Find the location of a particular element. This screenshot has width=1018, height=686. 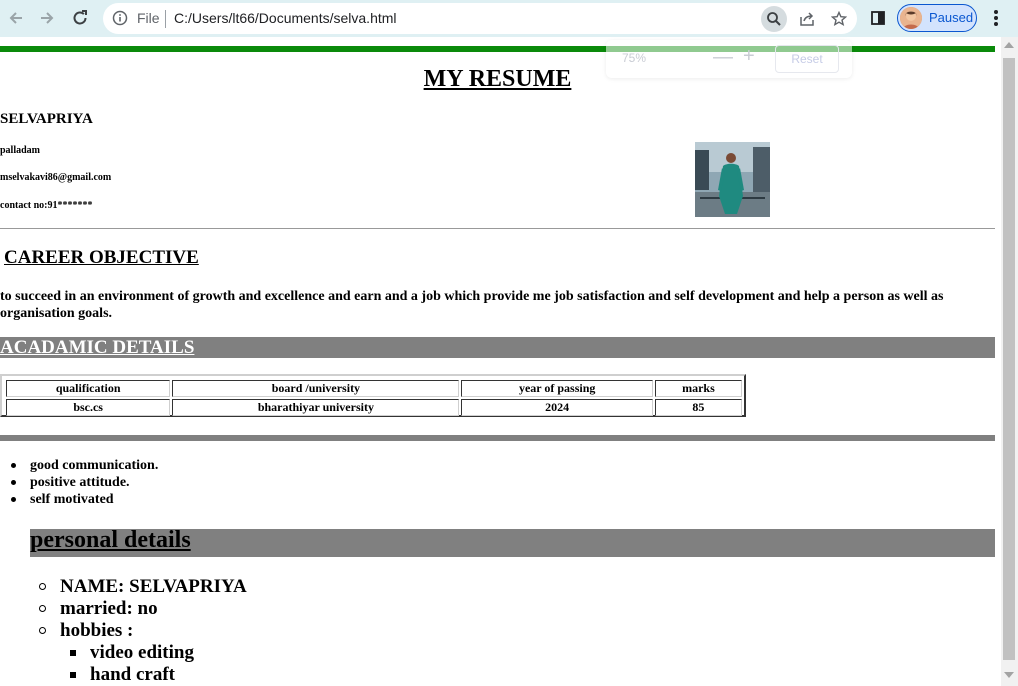

back-arrow-icon is located at coordinates (16, 18).